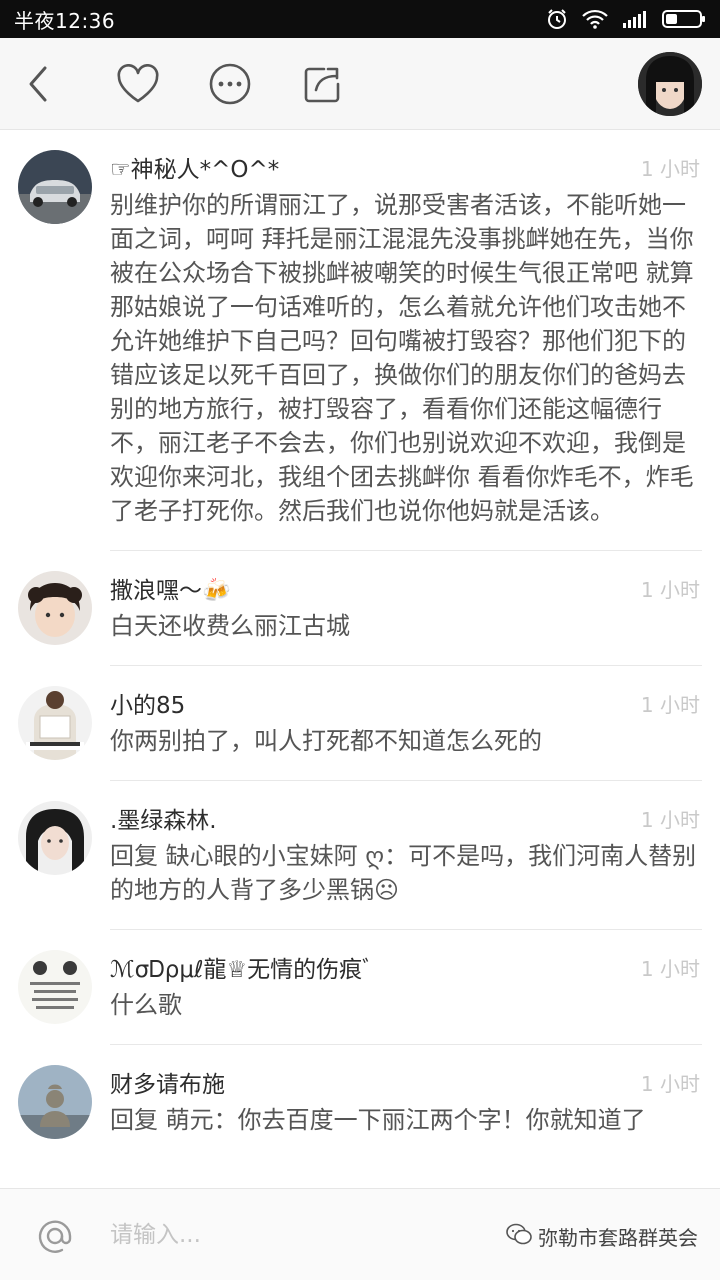  I want to click on comment-item: 财多请布施 1 小时 回复 萌元：你去百度一下丽江两个字！你就知道了, so click(360, 1102).